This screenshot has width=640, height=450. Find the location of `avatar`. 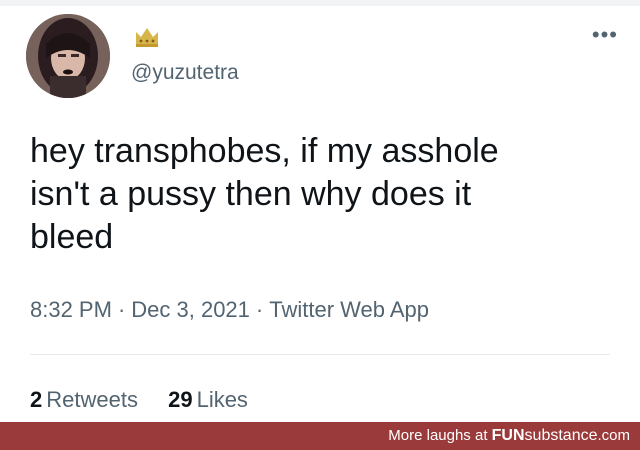

avatar is located at coordinates (68, 56).